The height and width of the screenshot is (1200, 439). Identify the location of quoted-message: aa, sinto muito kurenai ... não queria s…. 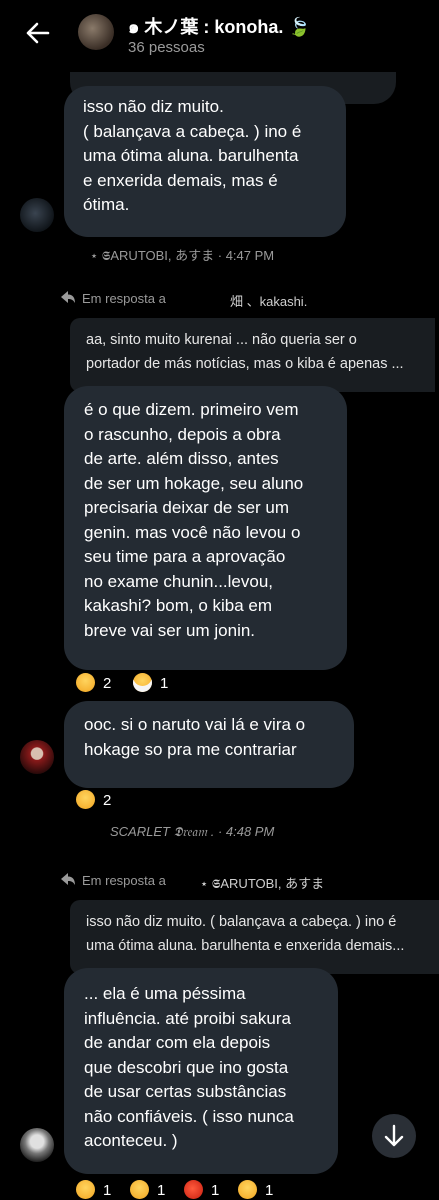
(252, 355).